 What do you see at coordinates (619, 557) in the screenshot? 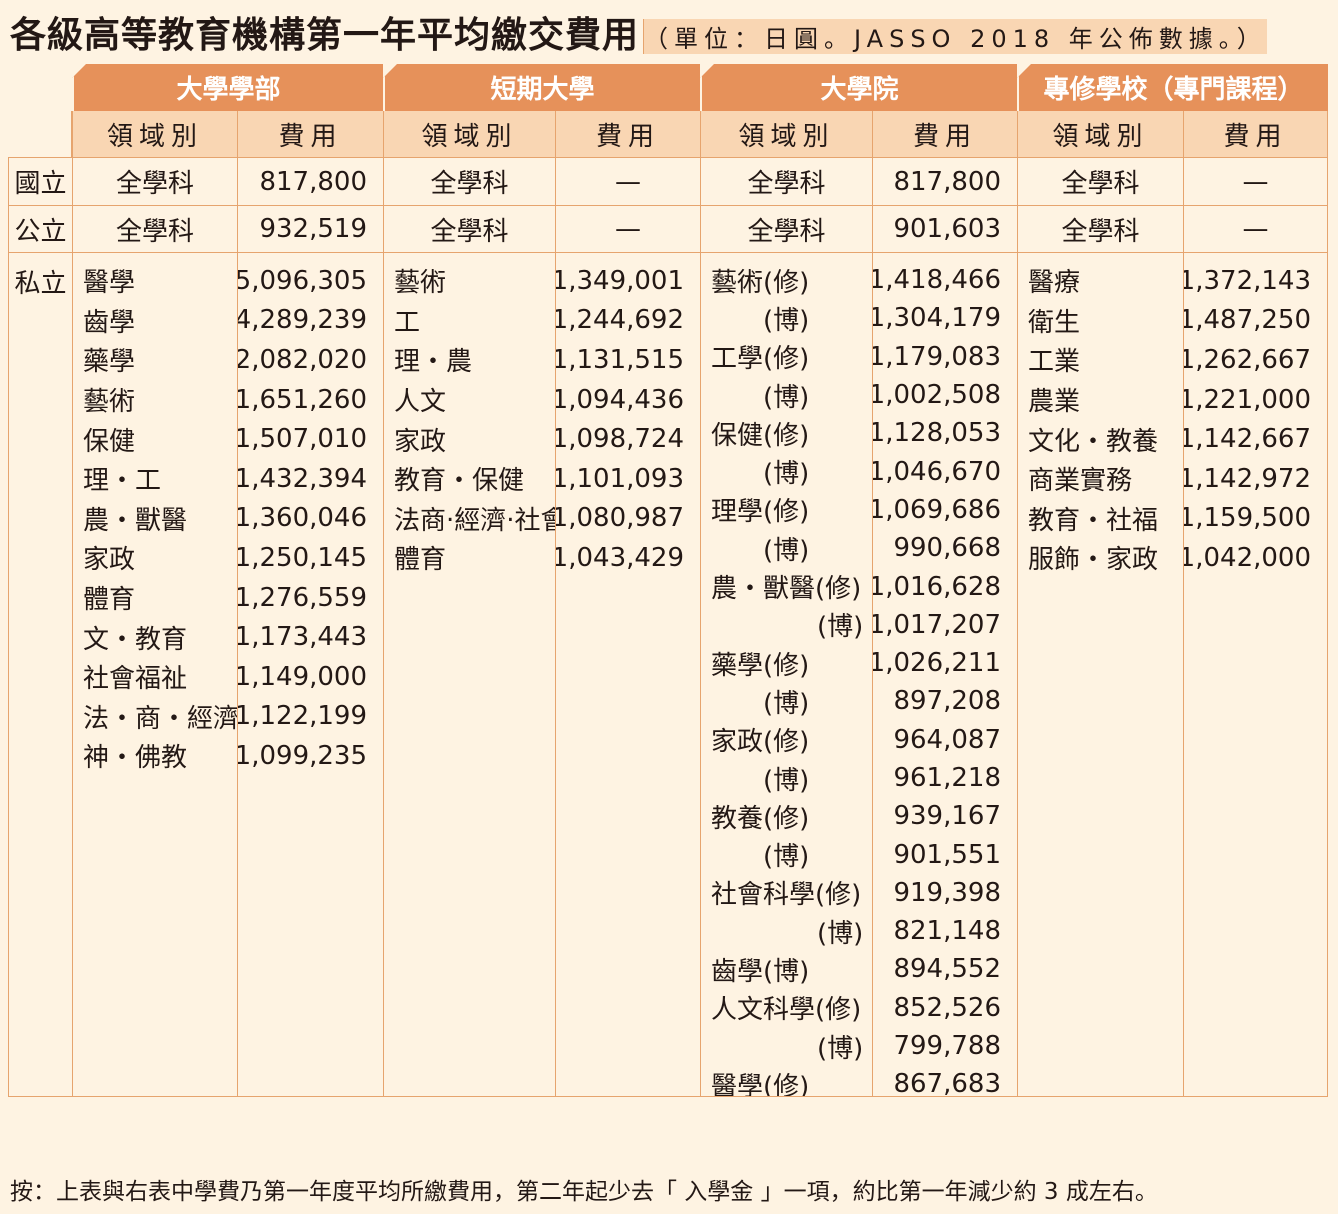
I see `fee-value: 1,043,429` at bounding box center [619, 557].